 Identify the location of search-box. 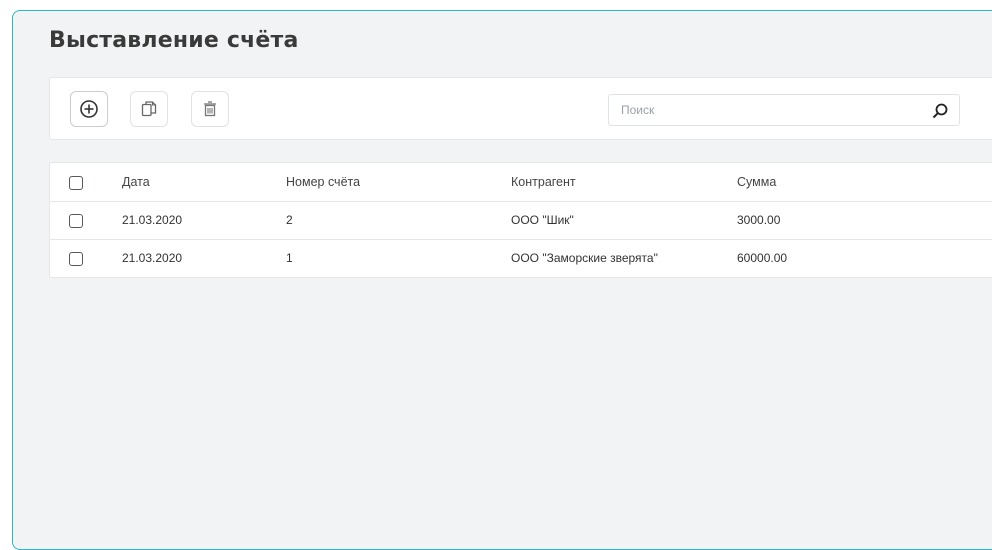
(784, 110).